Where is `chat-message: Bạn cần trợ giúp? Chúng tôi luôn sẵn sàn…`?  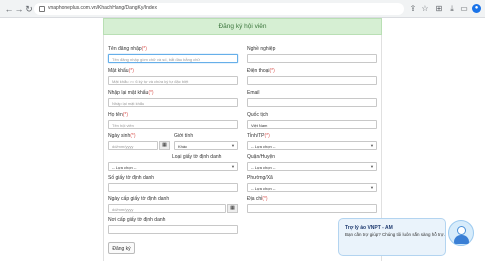
chat-message: Bạn cần trợ giúp? Chúng tôi luôn sẵn sàn… is located at coordinates (395, 234).